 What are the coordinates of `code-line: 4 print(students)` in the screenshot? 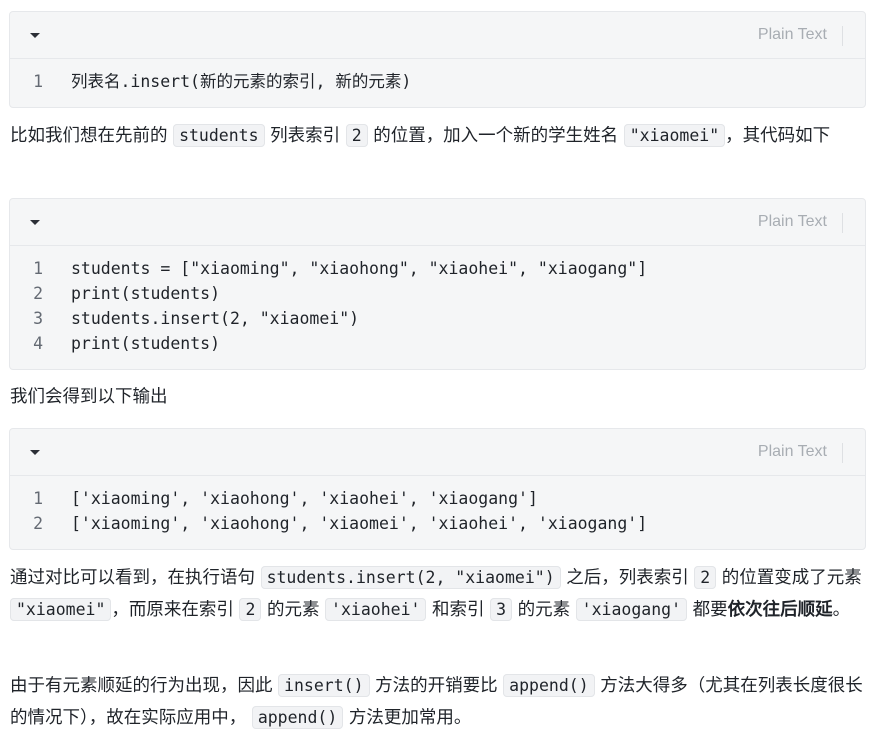 It's located at (437, 343).